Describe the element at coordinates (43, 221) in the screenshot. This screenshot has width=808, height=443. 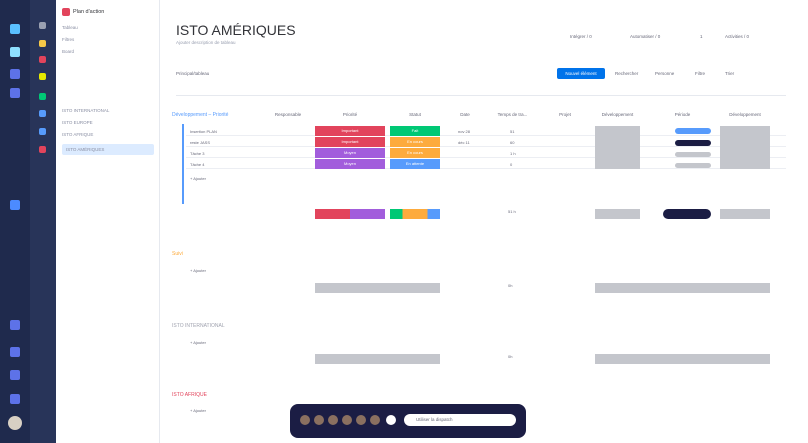
I see `workspace-rail` at that location.